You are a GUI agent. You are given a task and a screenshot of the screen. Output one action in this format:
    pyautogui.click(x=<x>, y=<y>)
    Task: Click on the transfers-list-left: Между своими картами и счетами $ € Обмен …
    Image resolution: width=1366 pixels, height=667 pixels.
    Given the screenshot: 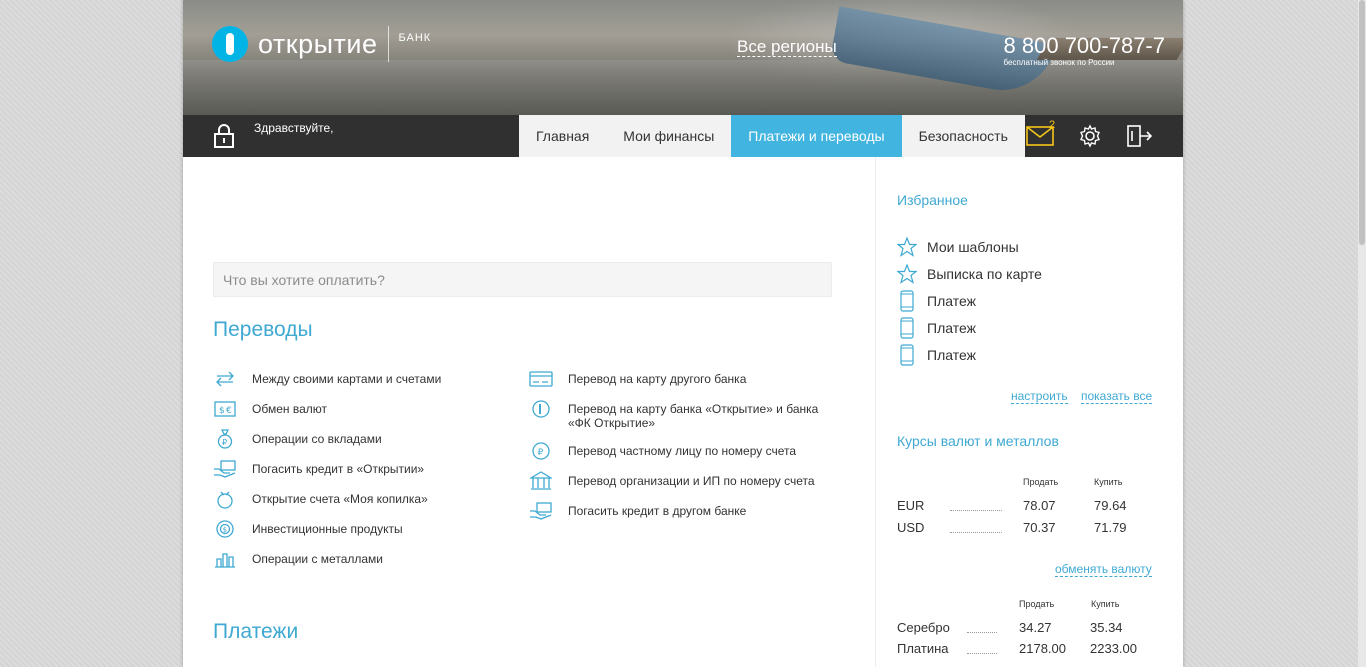 What is the action you would take?
    pyautogui.click(x=358, y=476)
    